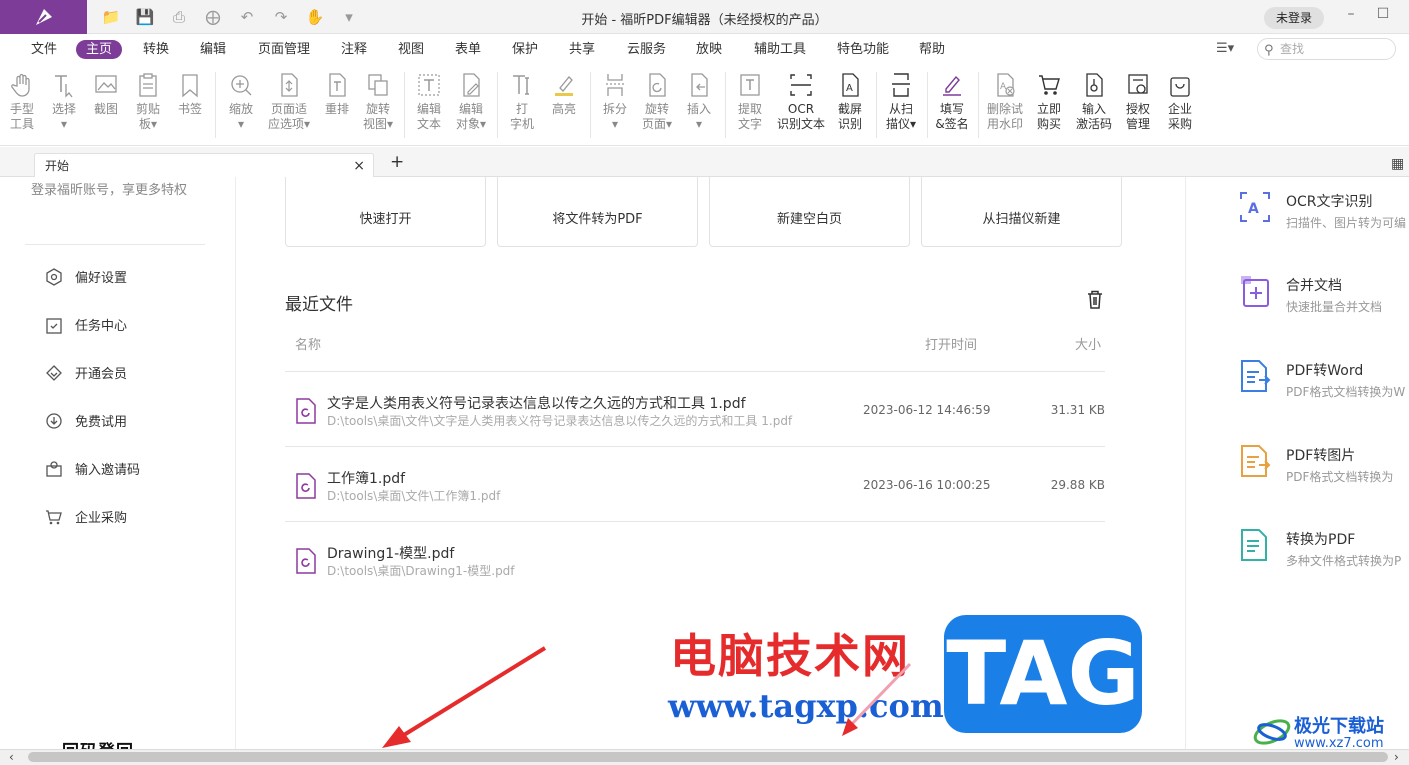 This screenshot has height=765, width=1409. Describe the element at coordinates (241, 85) in the screenshot. I see `zoom-icon` at that location.